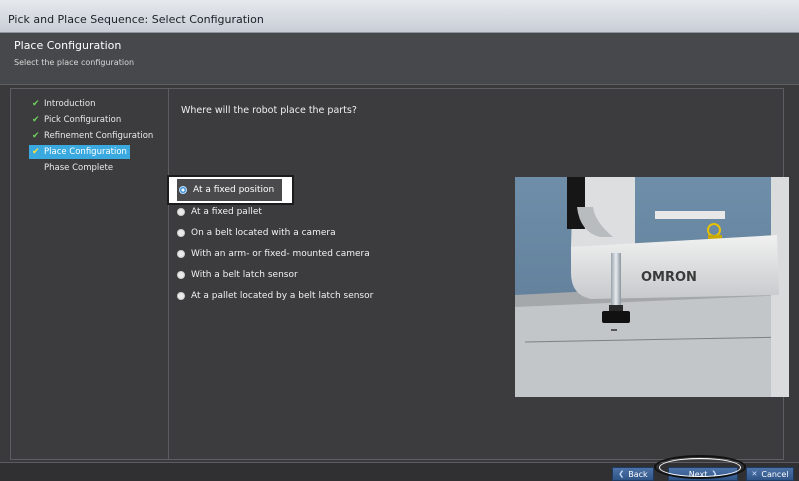 The image size is (799, 481). I want to click on robot-collar, so click(616, 308).